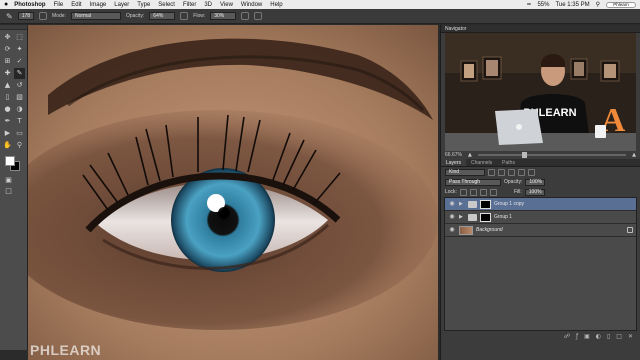 This screenshot has height=360, width=640. Describe the element at coordinates (59, 5) in the screenshot. I see `menu-file: File` at that location.